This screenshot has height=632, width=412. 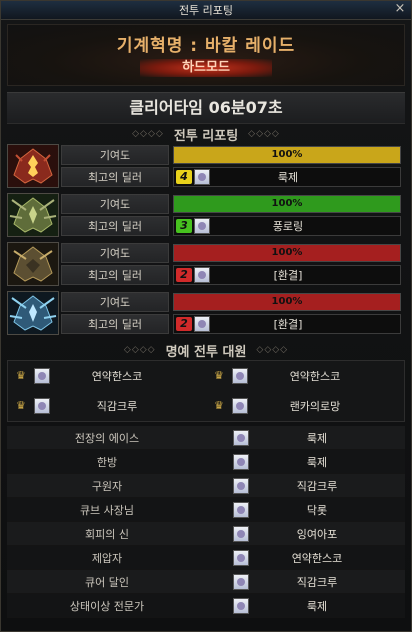 What do you see at coordinates (206, 108) in the screenshot?
I see `clear-time: 클리어타임 06분07초` at bounding box center [206, 108].